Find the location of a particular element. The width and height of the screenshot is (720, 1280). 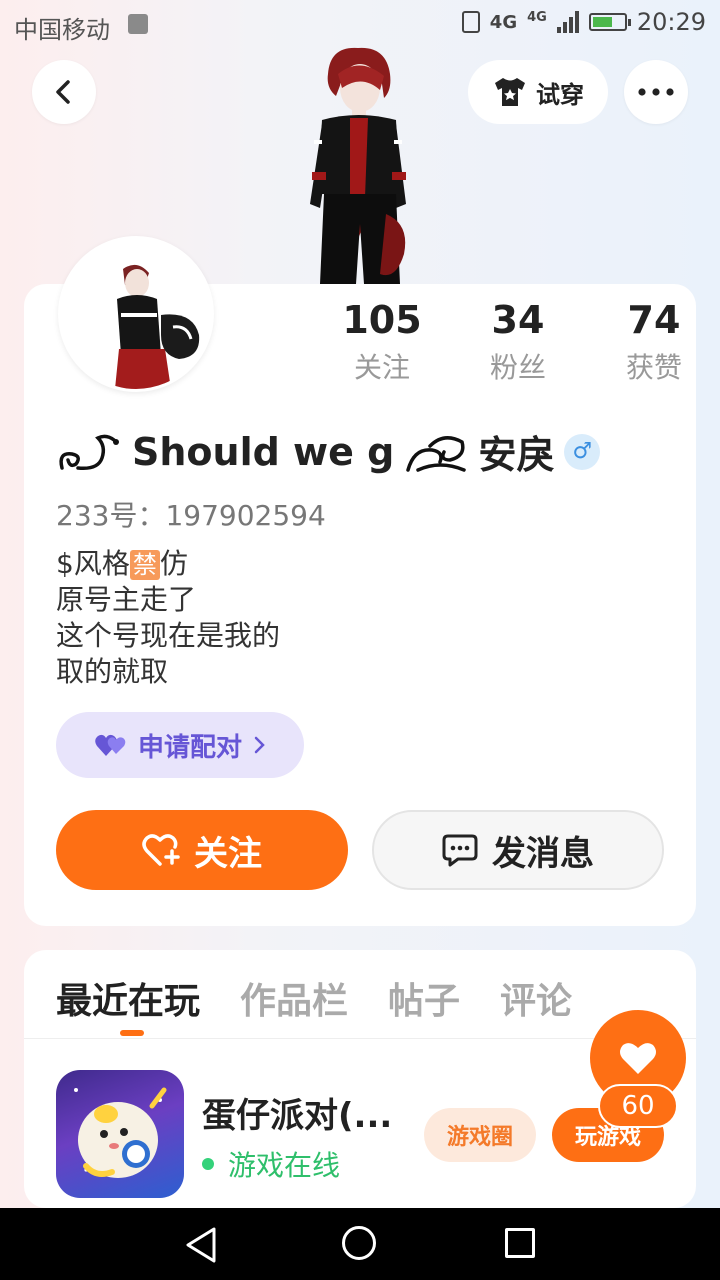

game-list-item: 蛋仔派对(... 游戏在线 游戏圈 玩游戏 is located at coordinates (366, 1135).